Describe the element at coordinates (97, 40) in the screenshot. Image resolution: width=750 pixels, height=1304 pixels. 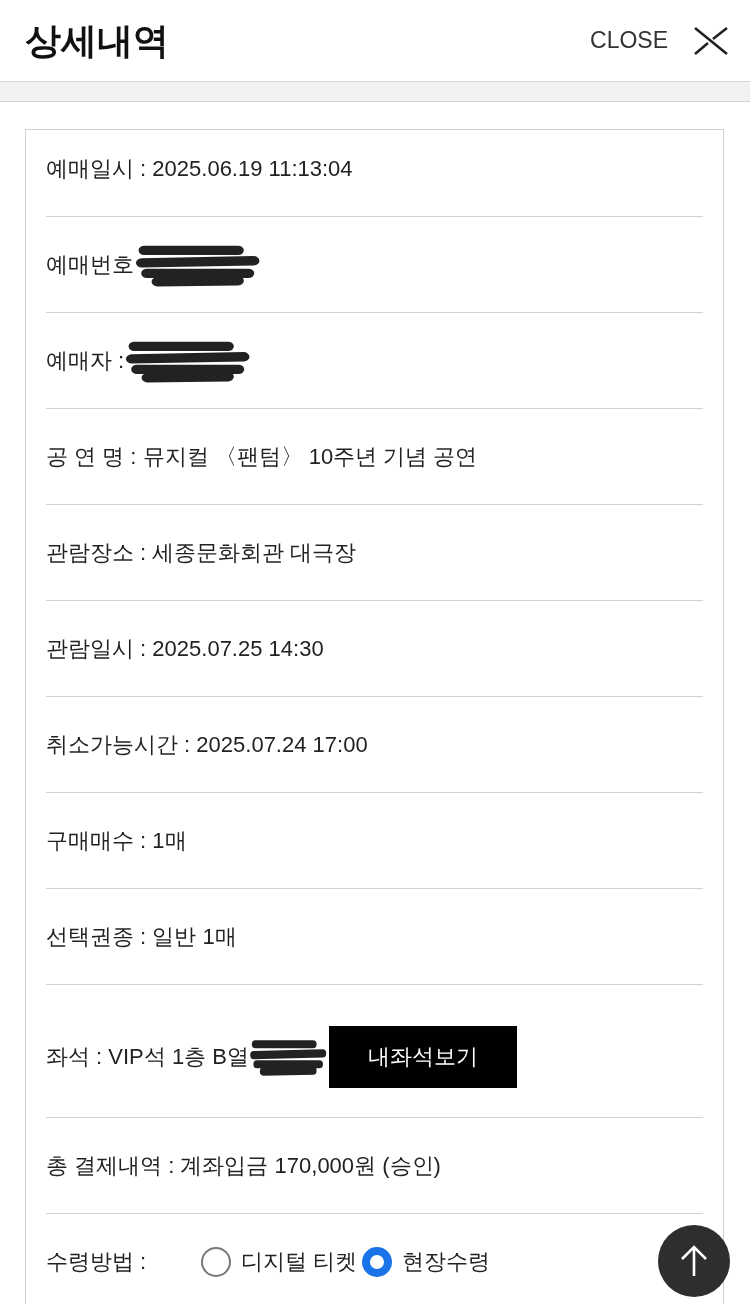
I see `page-title: 상세내역` at that location.